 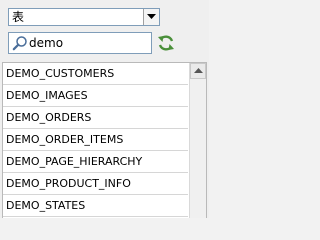 What do you see at coordinates (95, 217) in the screenshot?
I see `table-list-item: DEMO_USERS` at bounding box center [95, 217].